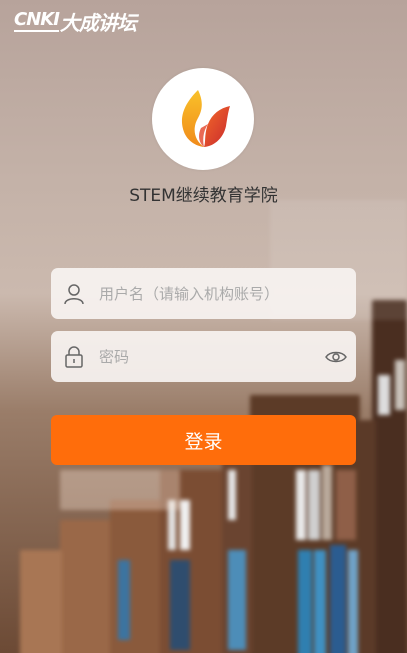  What do you see at coordinates (98, 22) in the screenshot?
I see `brand-name: 大成讲坛` at bounding box center [98, 22].